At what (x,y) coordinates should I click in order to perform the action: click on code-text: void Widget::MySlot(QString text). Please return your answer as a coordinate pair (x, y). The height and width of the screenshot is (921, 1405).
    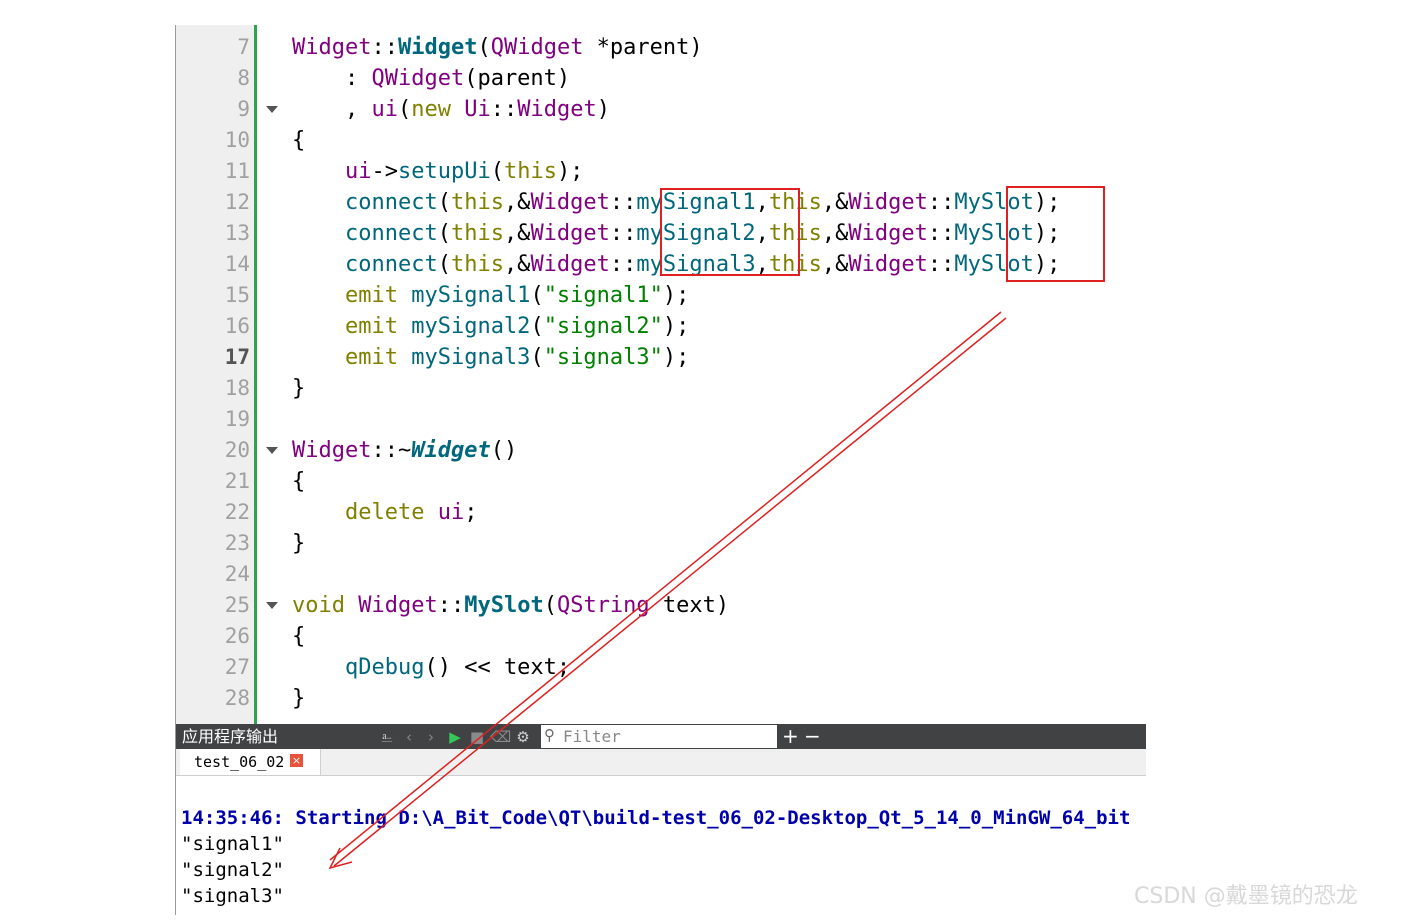
    Looking at the image, I should click on (510, 605).